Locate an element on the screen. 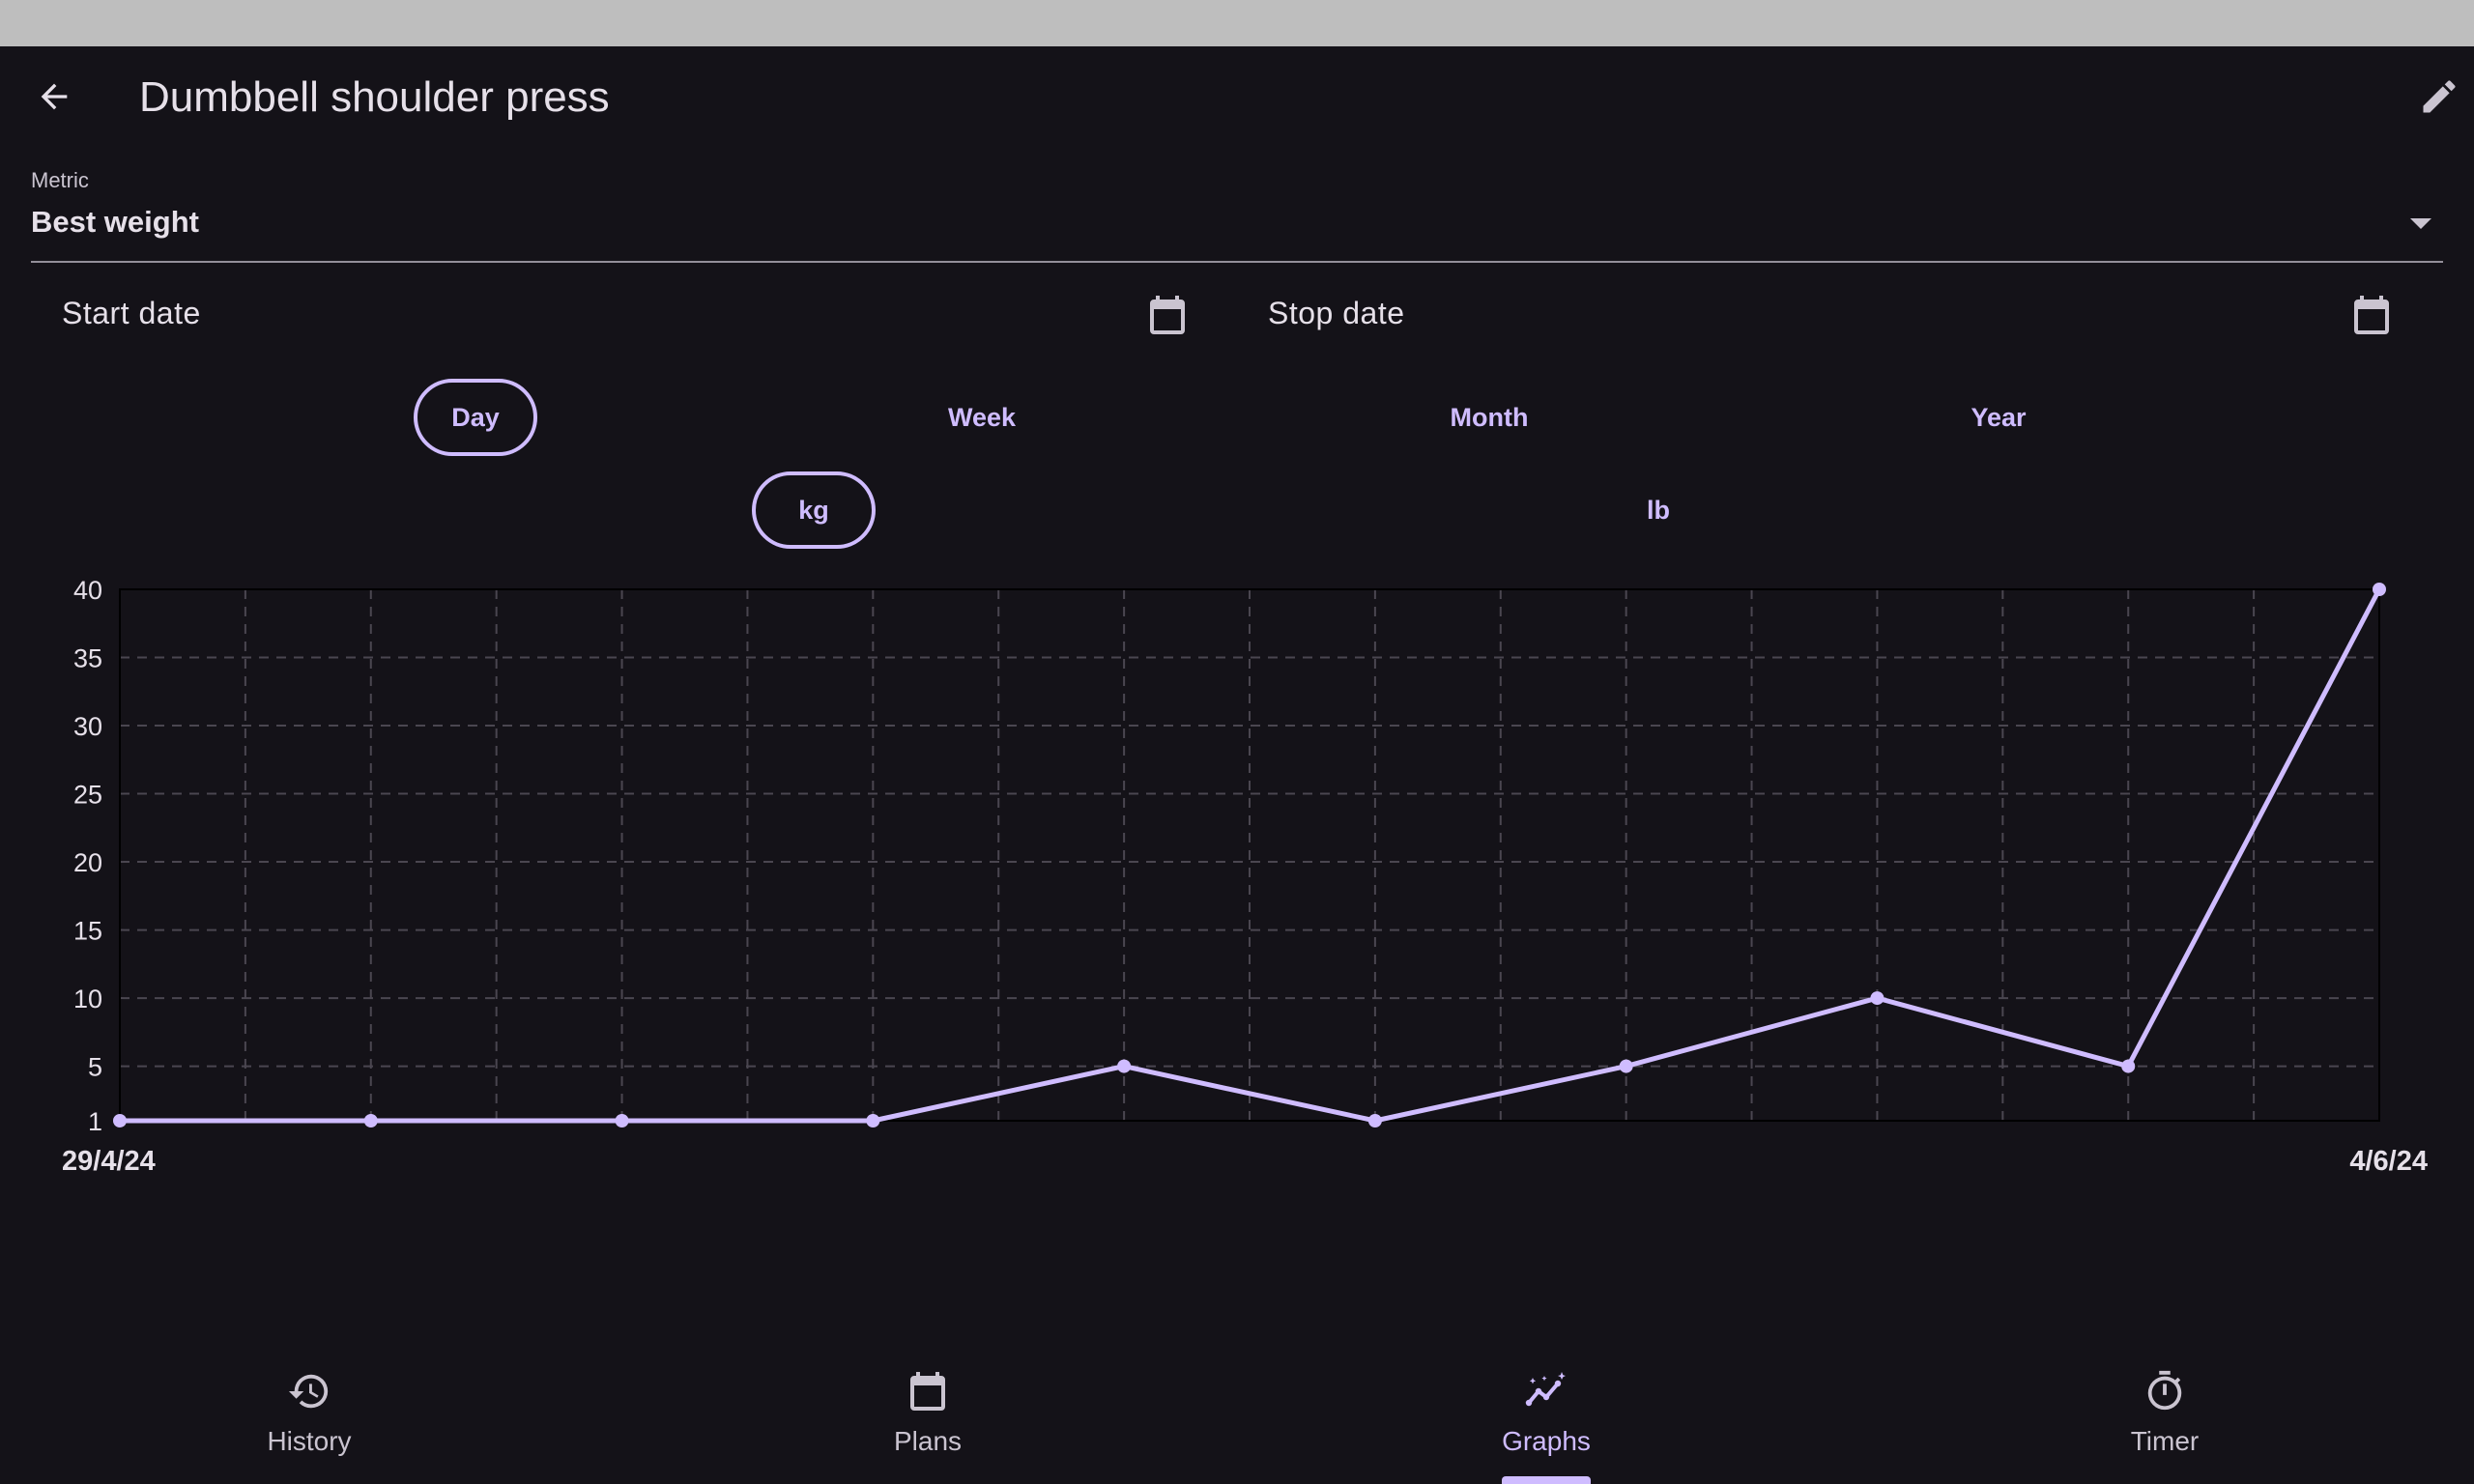  period-month-button: Month is located at coordinates (1489, 418).